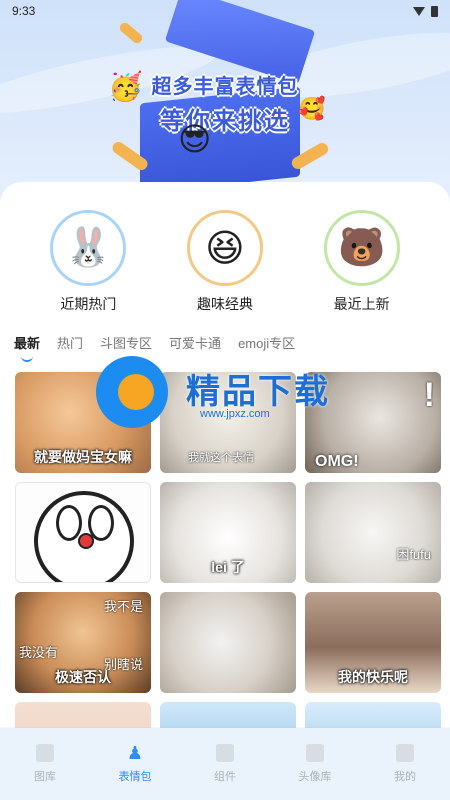  Describe the element at coordinates (225, 753) in the screenshot. I see `widgets-icon` at that location.